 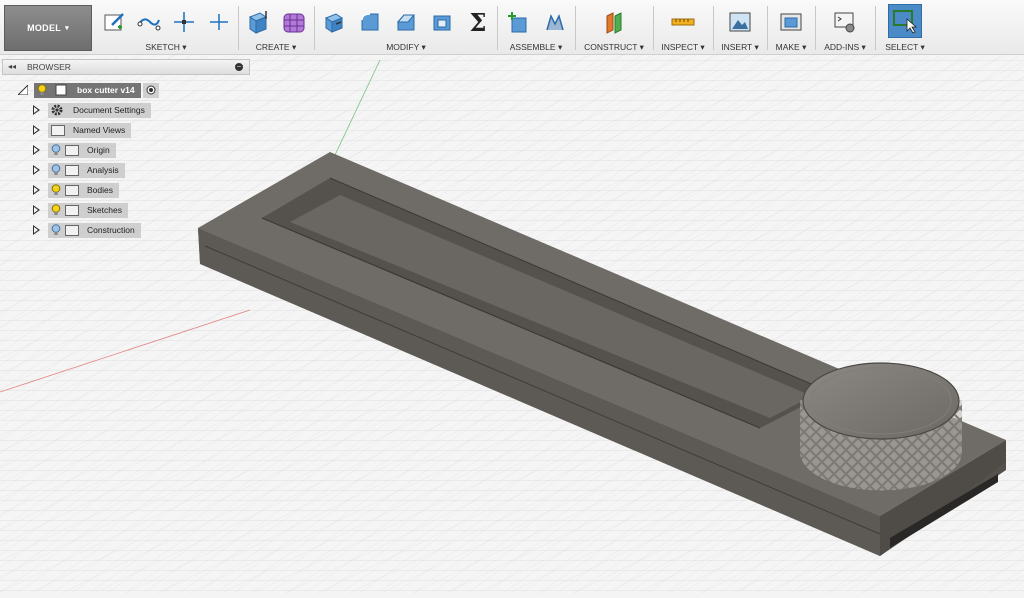 I want to click on gear-icon, so click(x=57, y=110).